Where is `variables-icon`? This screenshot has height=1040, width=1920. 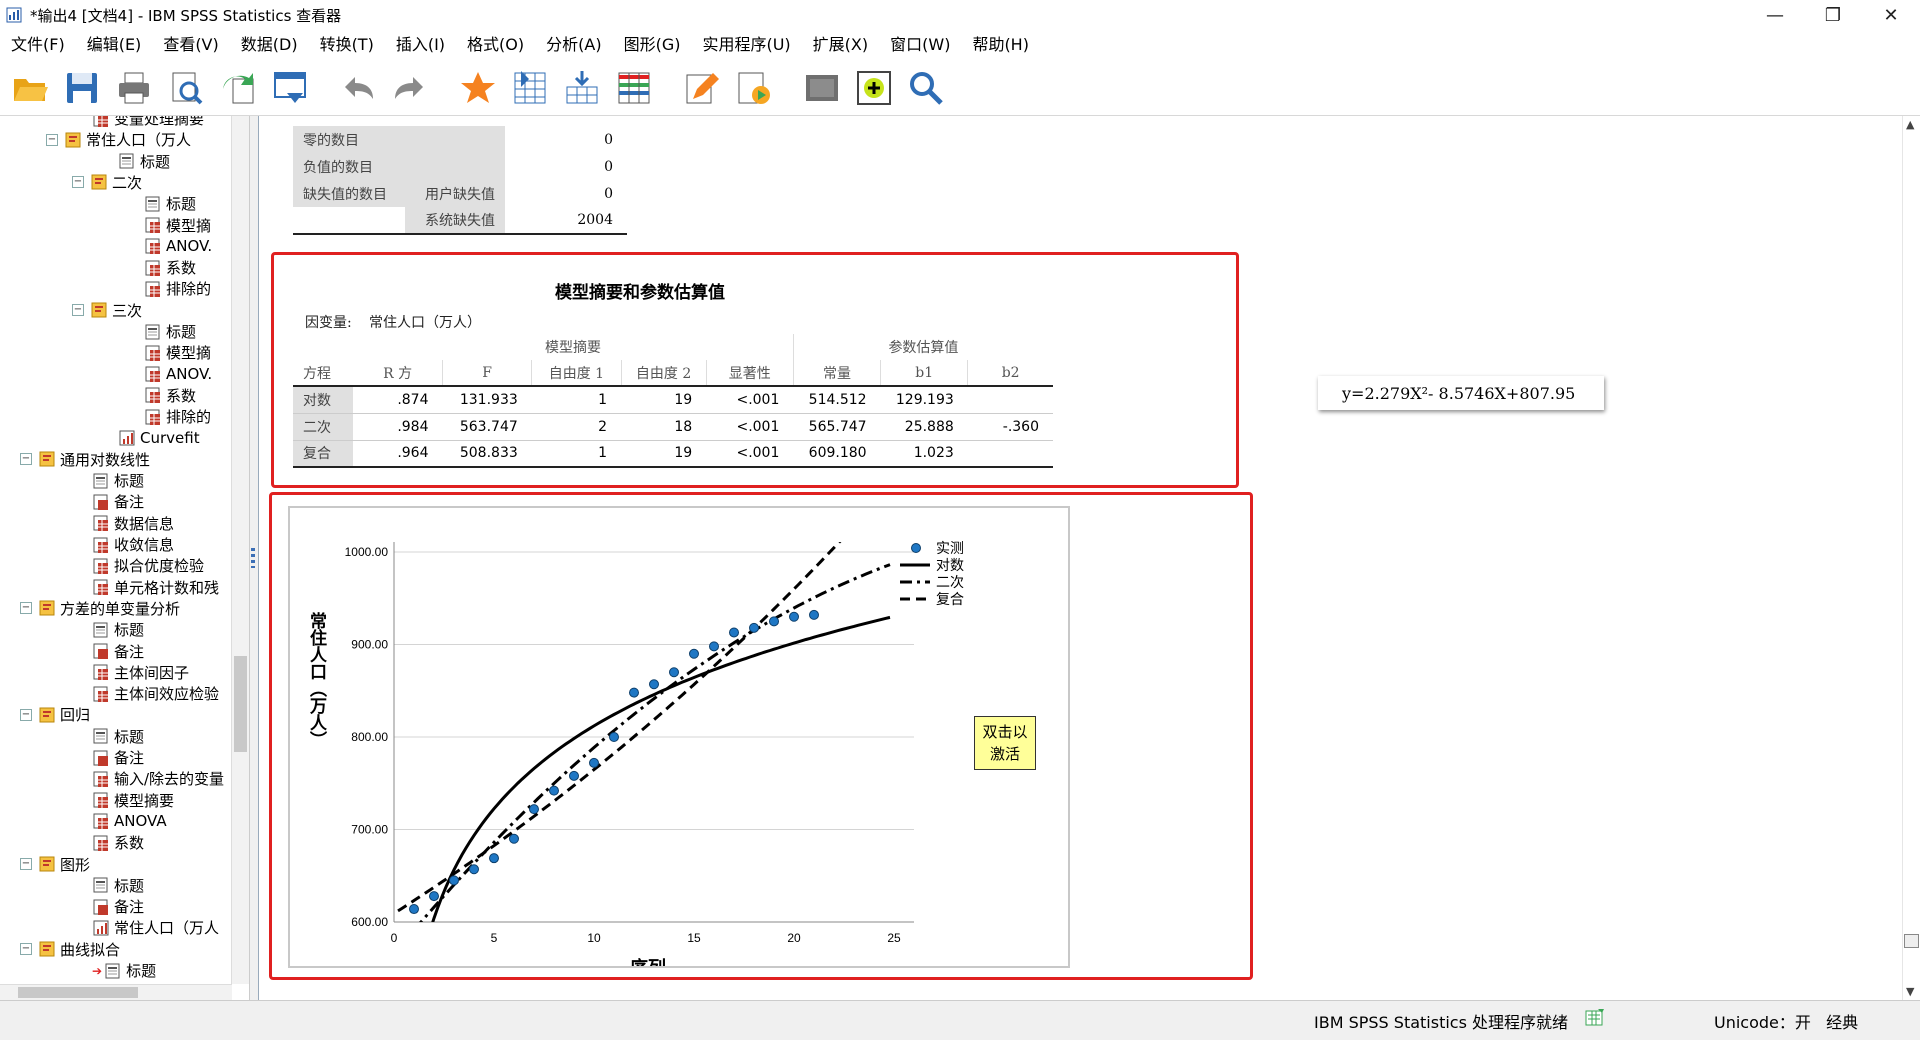
variables-icon is located at coordinates (634, 88).